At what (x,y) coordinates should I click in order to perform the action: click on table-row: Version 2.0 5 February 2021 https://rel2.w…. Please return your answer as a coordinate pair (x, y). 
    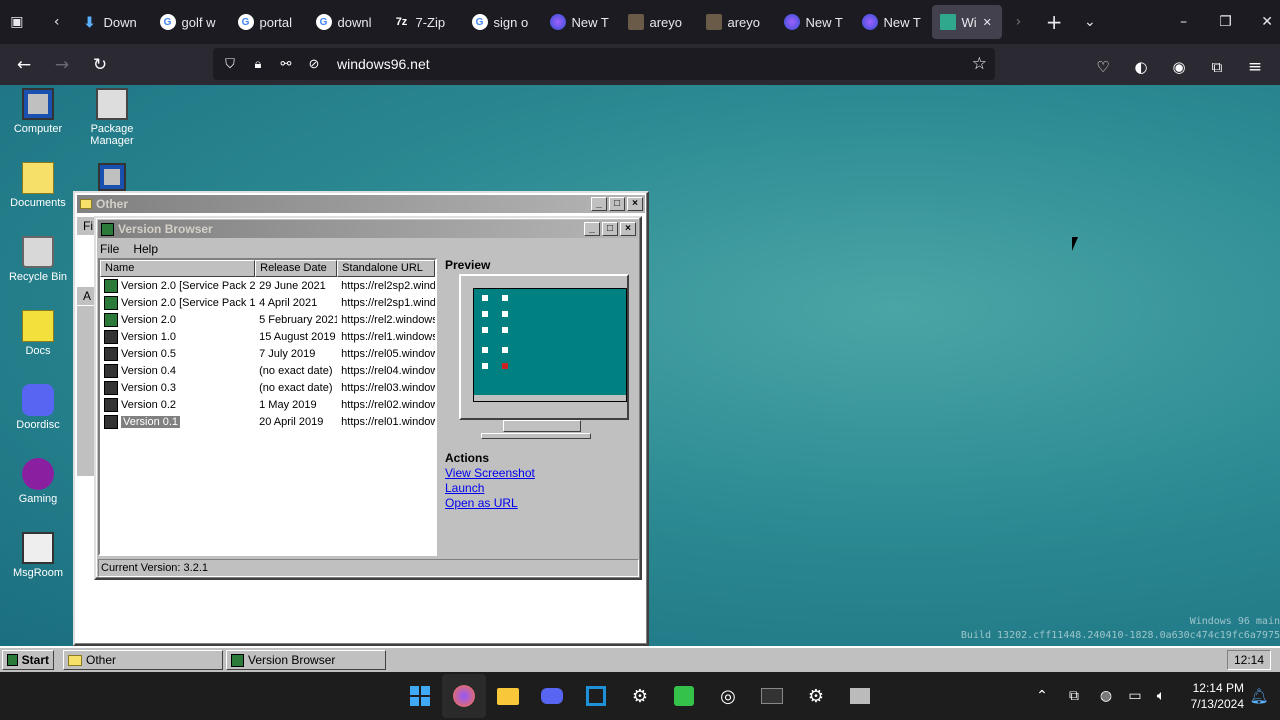
    Looking at the image, I should click on (267, 319).